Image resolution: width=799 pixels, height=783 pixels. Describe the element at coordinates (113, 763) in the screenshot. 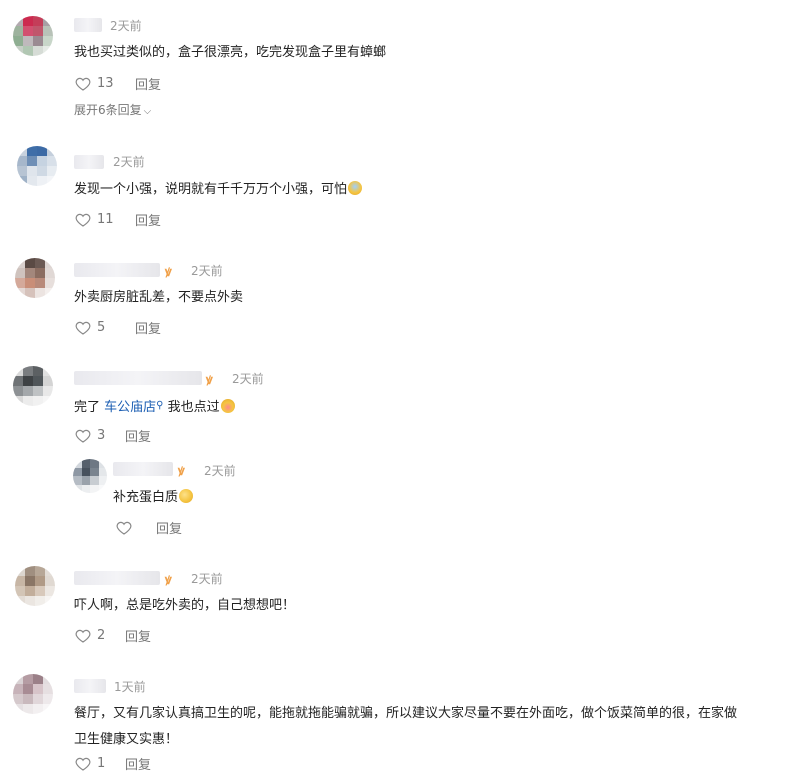

I see `comment-actions: 1 回复` at that location.